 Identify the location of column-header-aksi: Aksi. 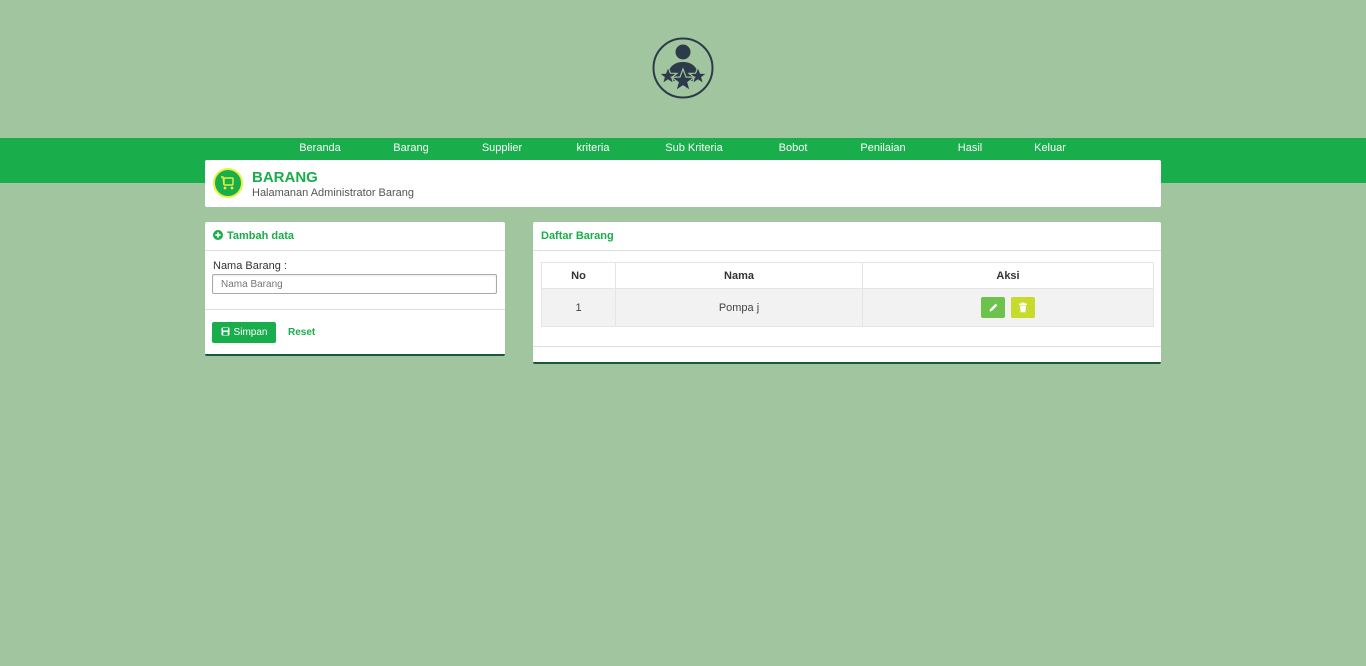
(1008, 275).